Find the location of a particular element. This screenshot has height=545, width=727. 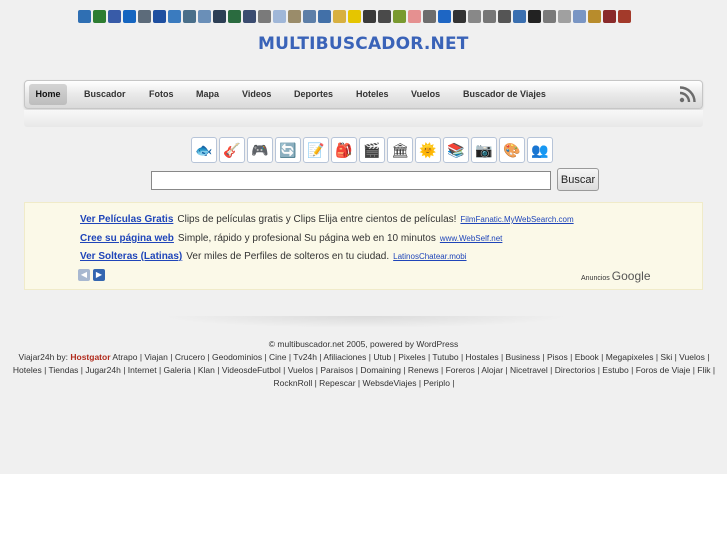

footer-link: Ebook is located at coordinates (587, 357).